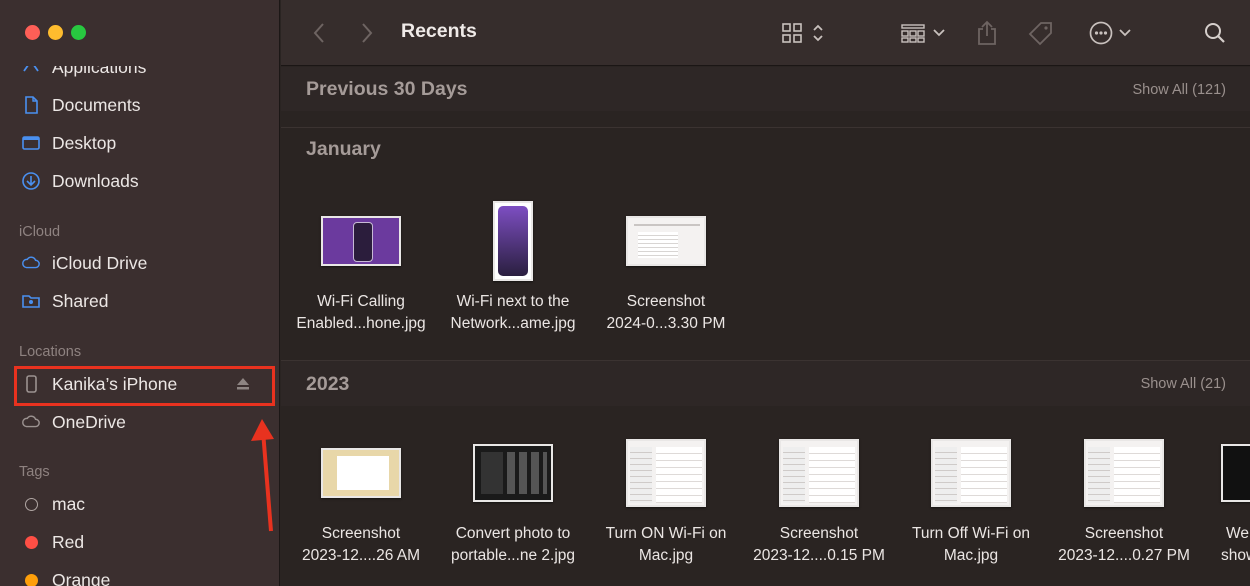 This screenshot has height=586, width=1250. Describe the element at coordinates (513, 301) in the screenshot. I see `file-name: Wi-Fi next to the` at that location.